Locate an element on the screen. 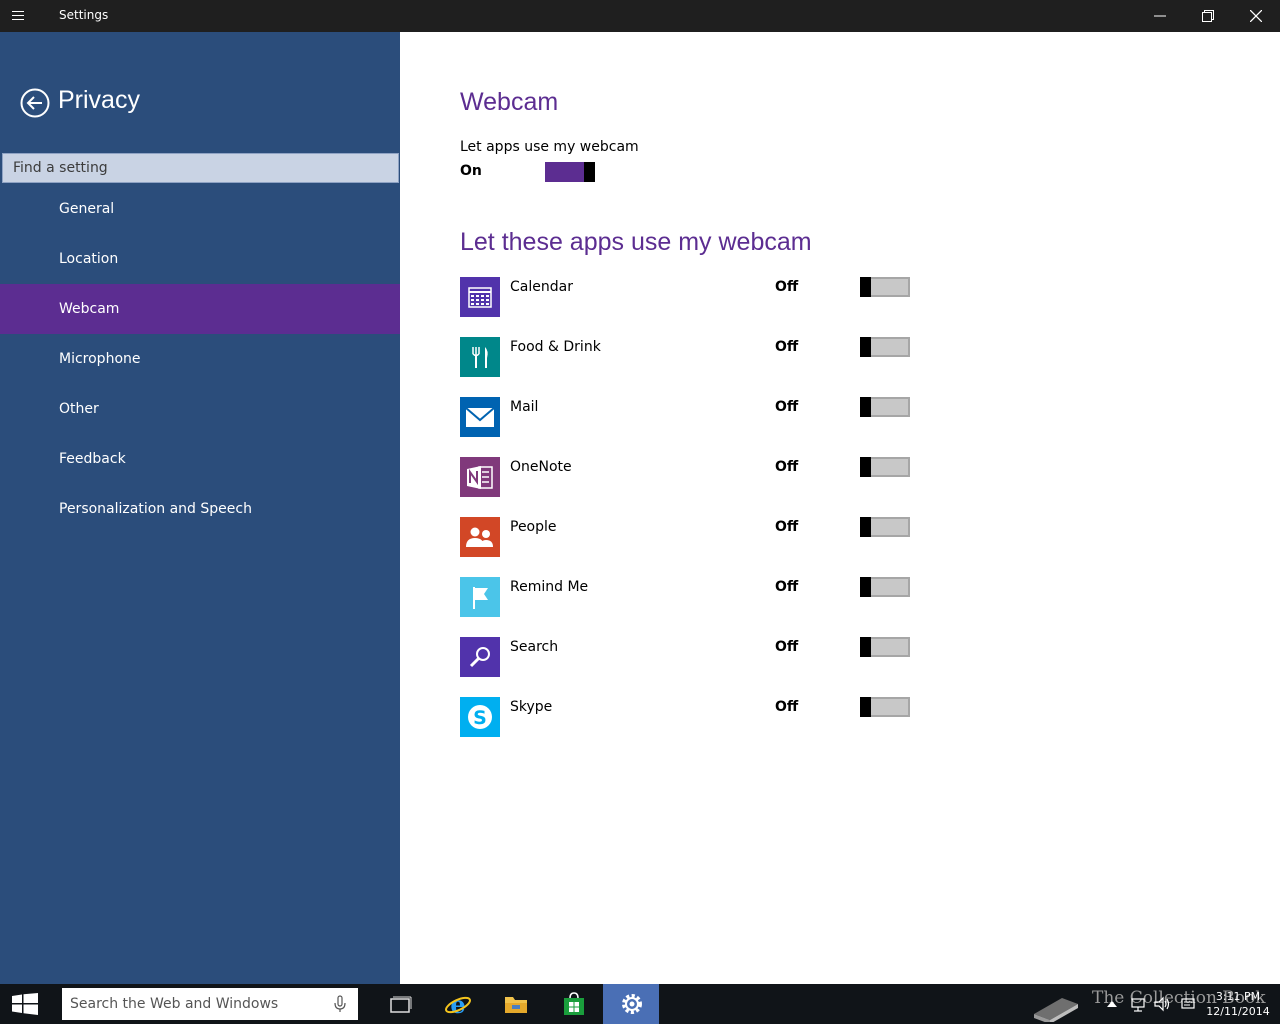 Image resolution: width=1280 pixels, height=1024 pixels. onenote-icon is located at coordinates (480, 477).